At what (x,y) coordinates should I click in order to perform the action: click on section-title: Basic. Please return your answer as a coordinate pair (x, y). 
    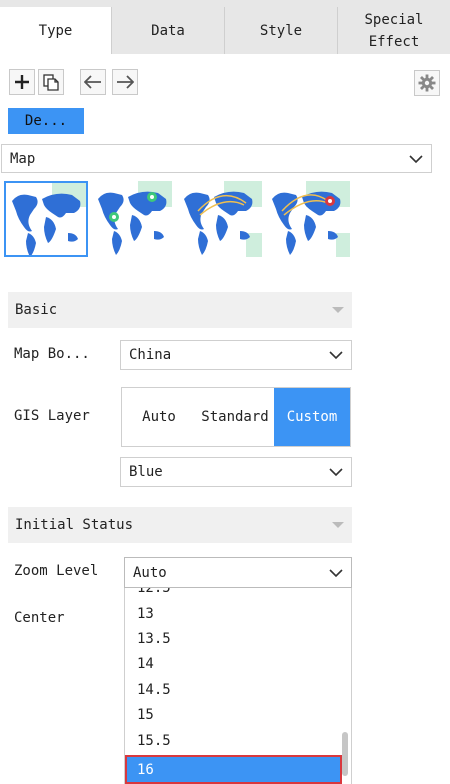
    Looking at the image, I should click on (36, 310).